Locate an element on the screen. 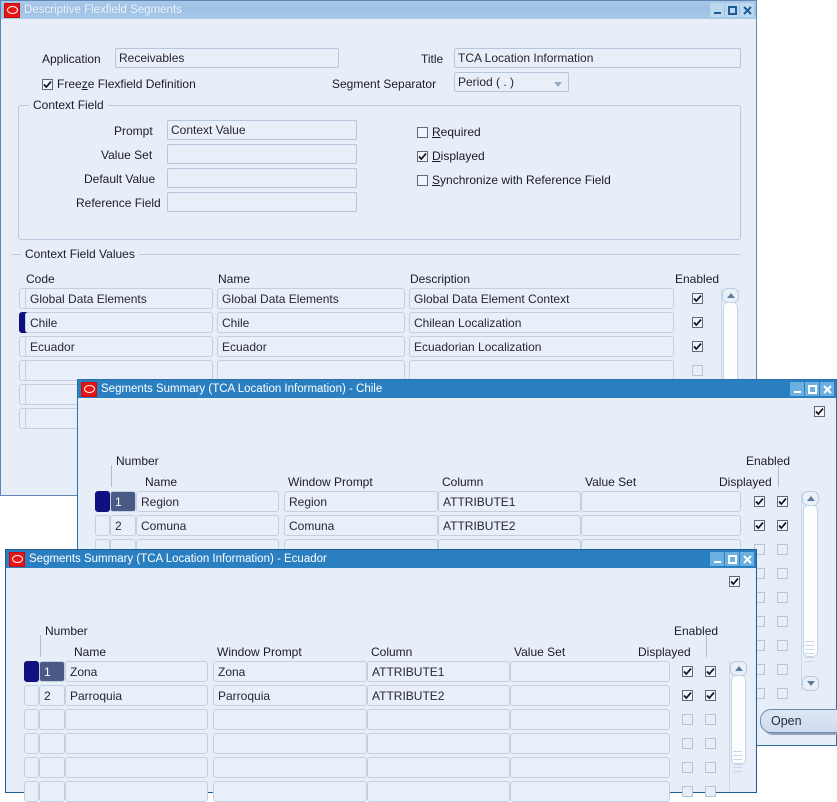 The image size is (837, 802). context-cell-description: Ecuadorian Localization is located at coordinates (541, 346).